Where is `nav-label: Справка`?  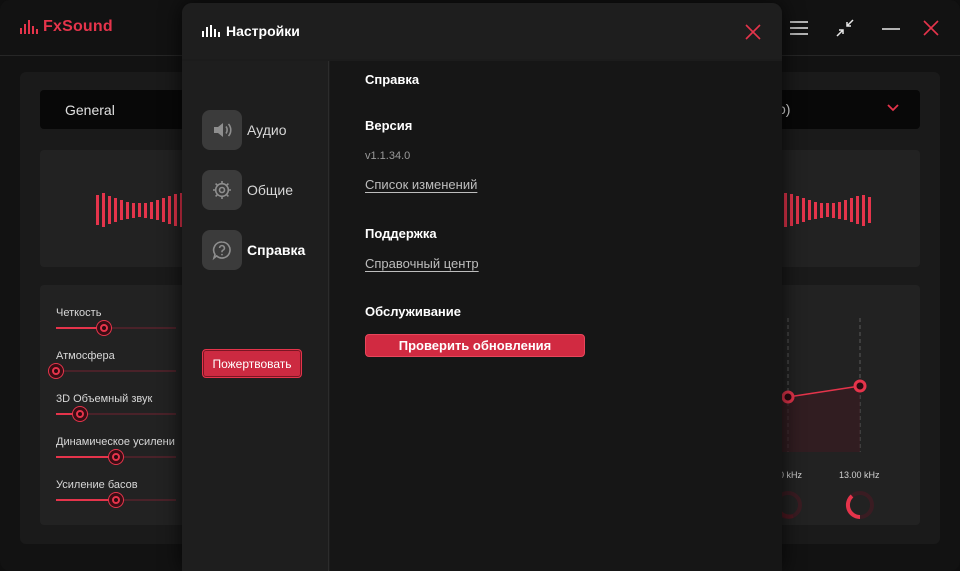 nav-label: Справка is located at coordinates (276, 250).